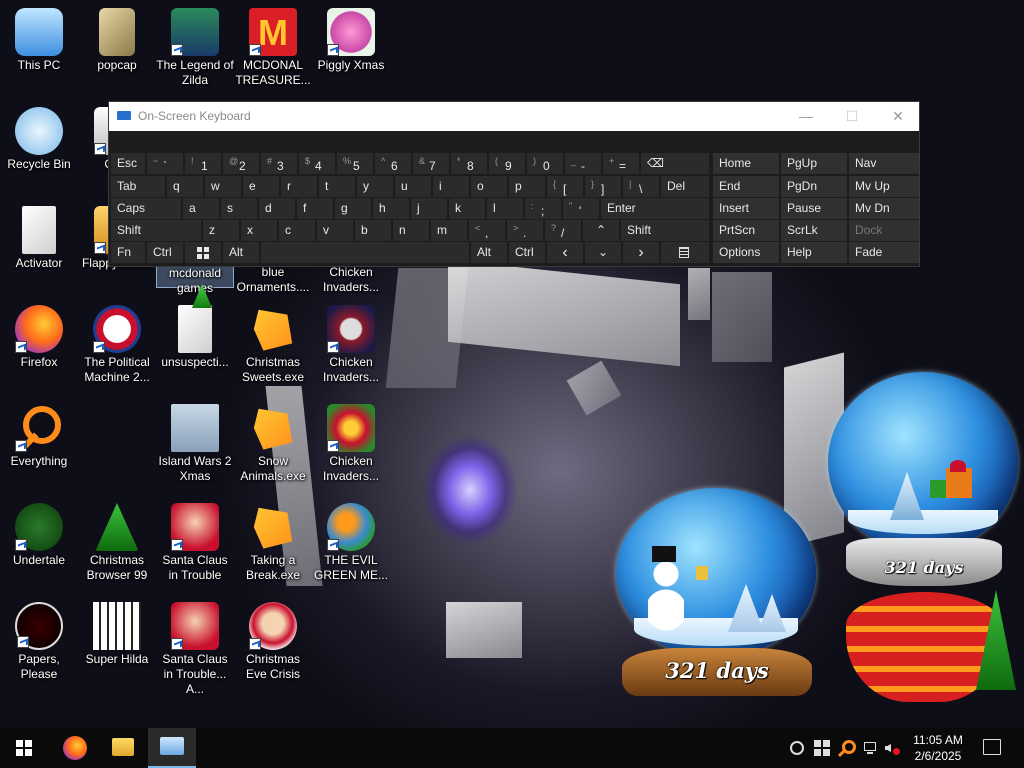  I want to click on key-shift-right: Shift, so click(665, 230).